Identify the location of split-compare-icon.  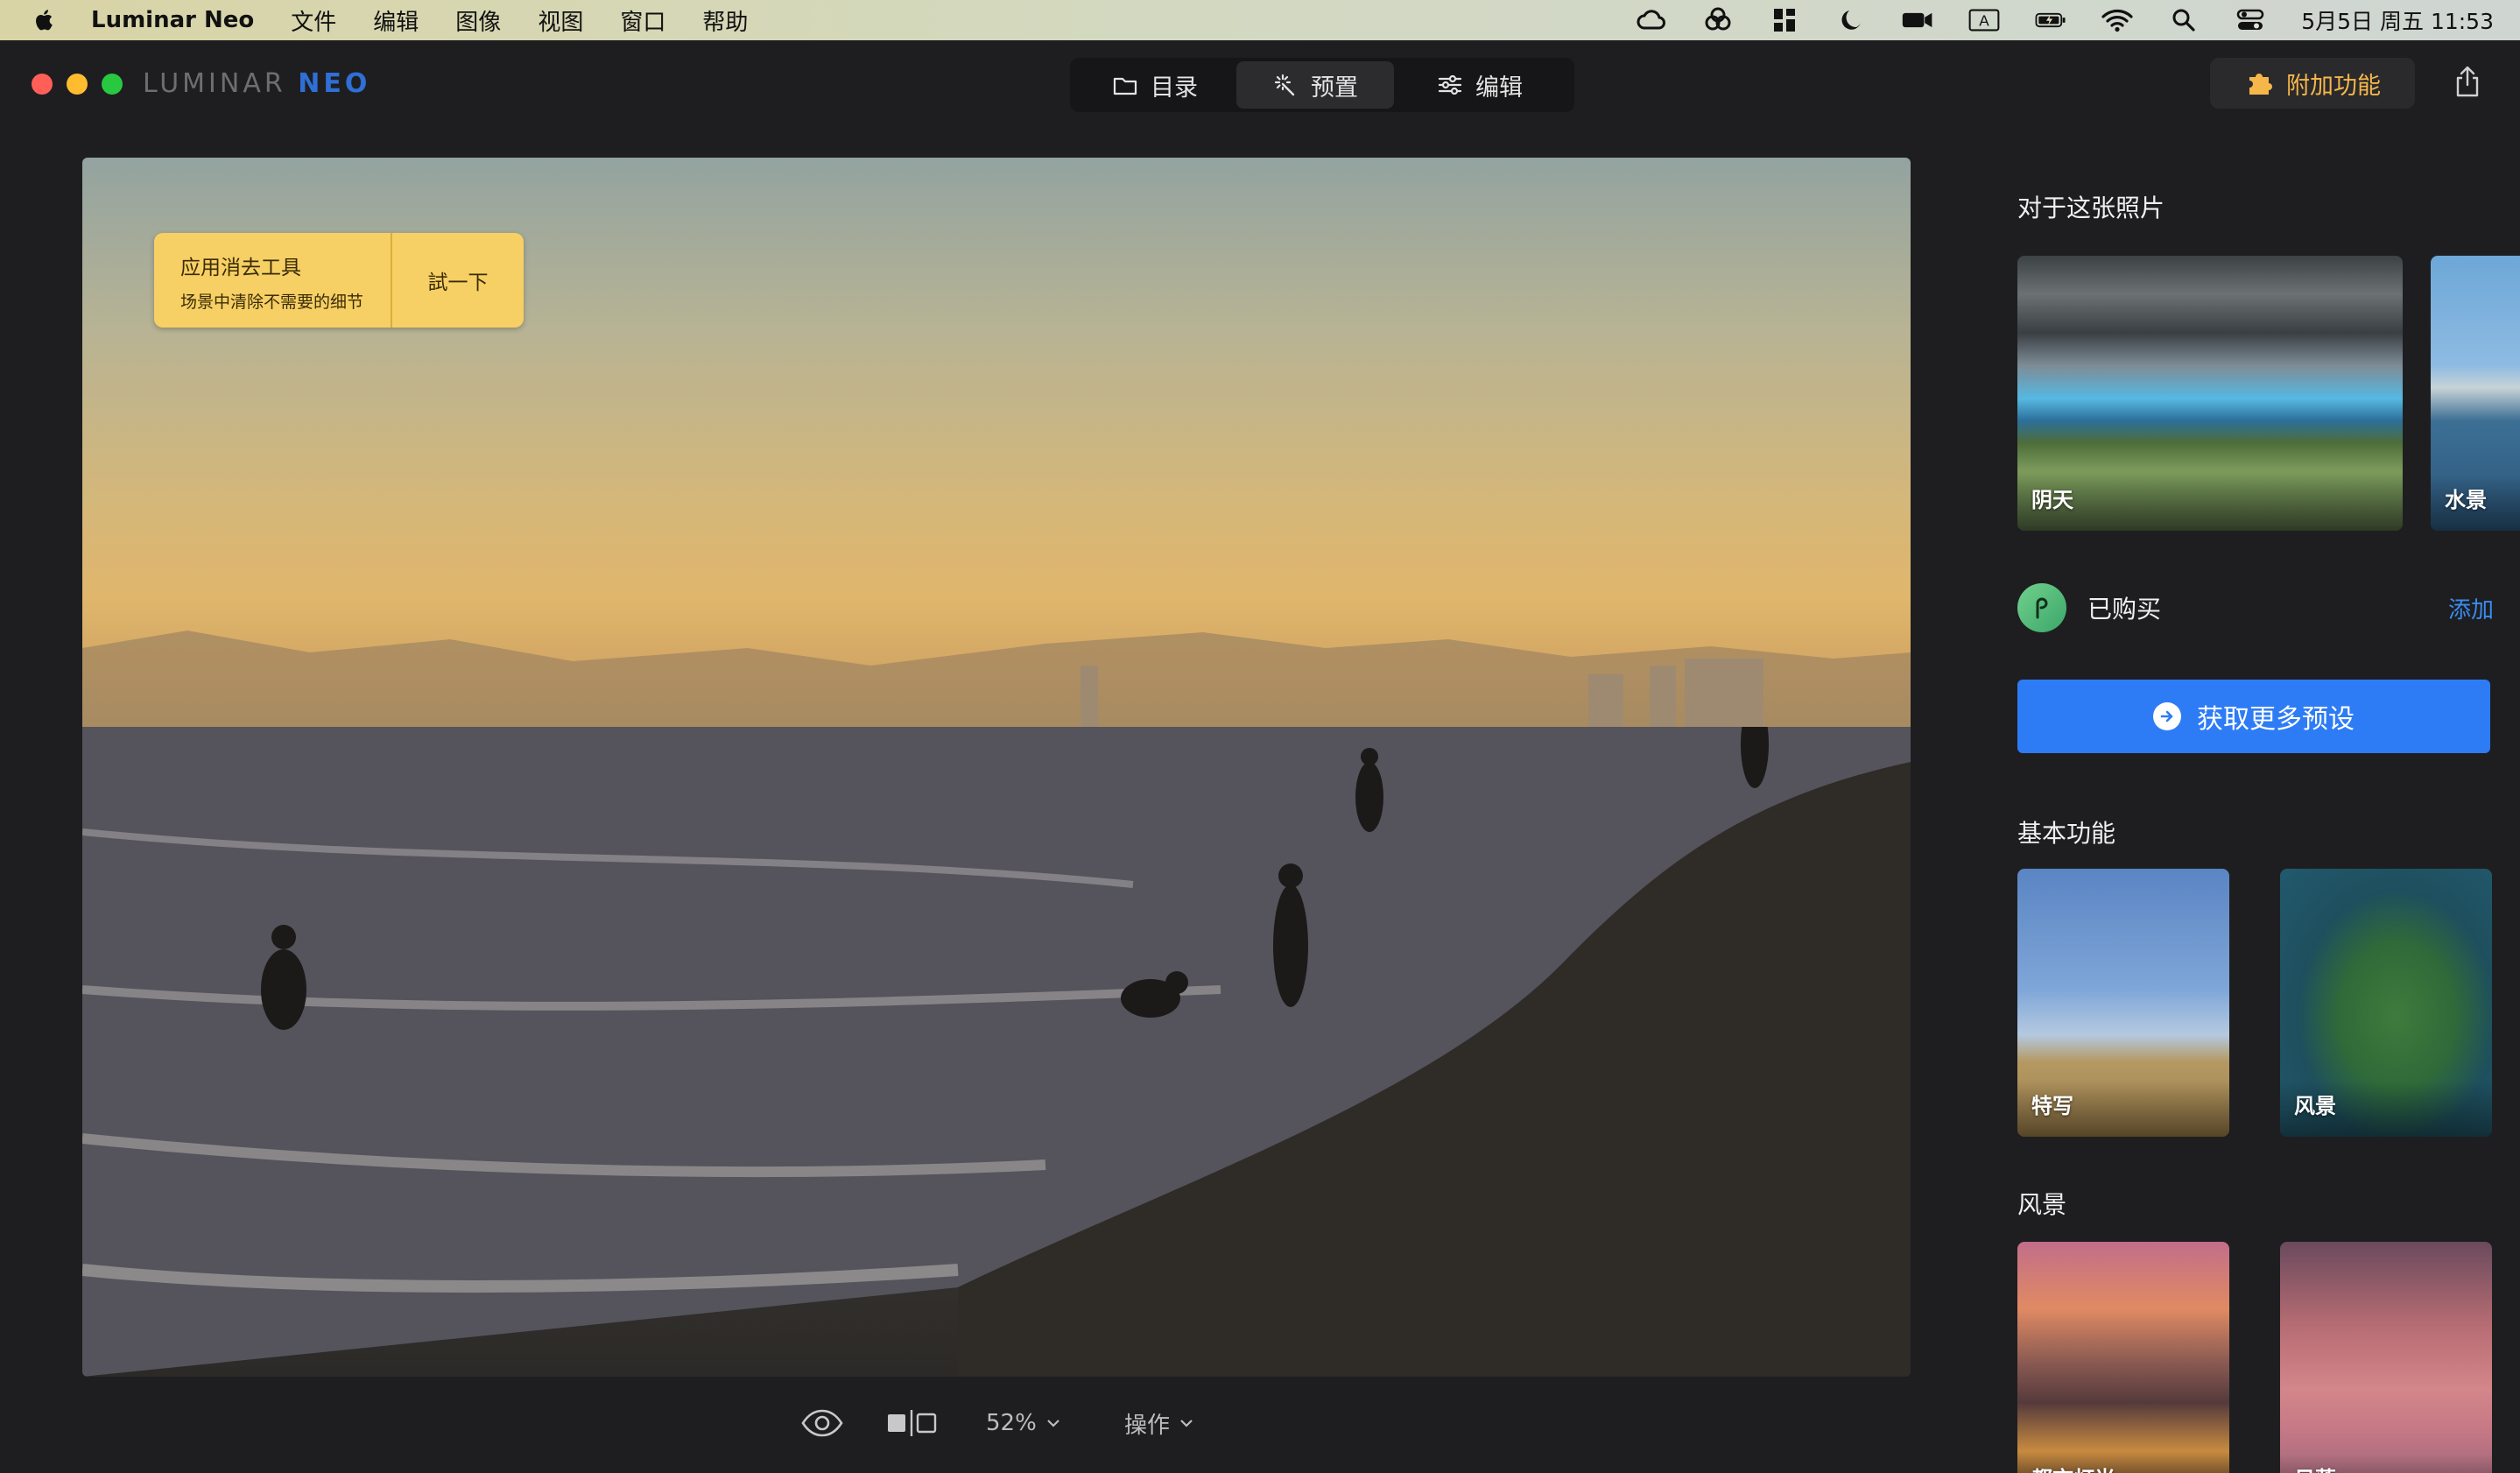
(912, 1423).